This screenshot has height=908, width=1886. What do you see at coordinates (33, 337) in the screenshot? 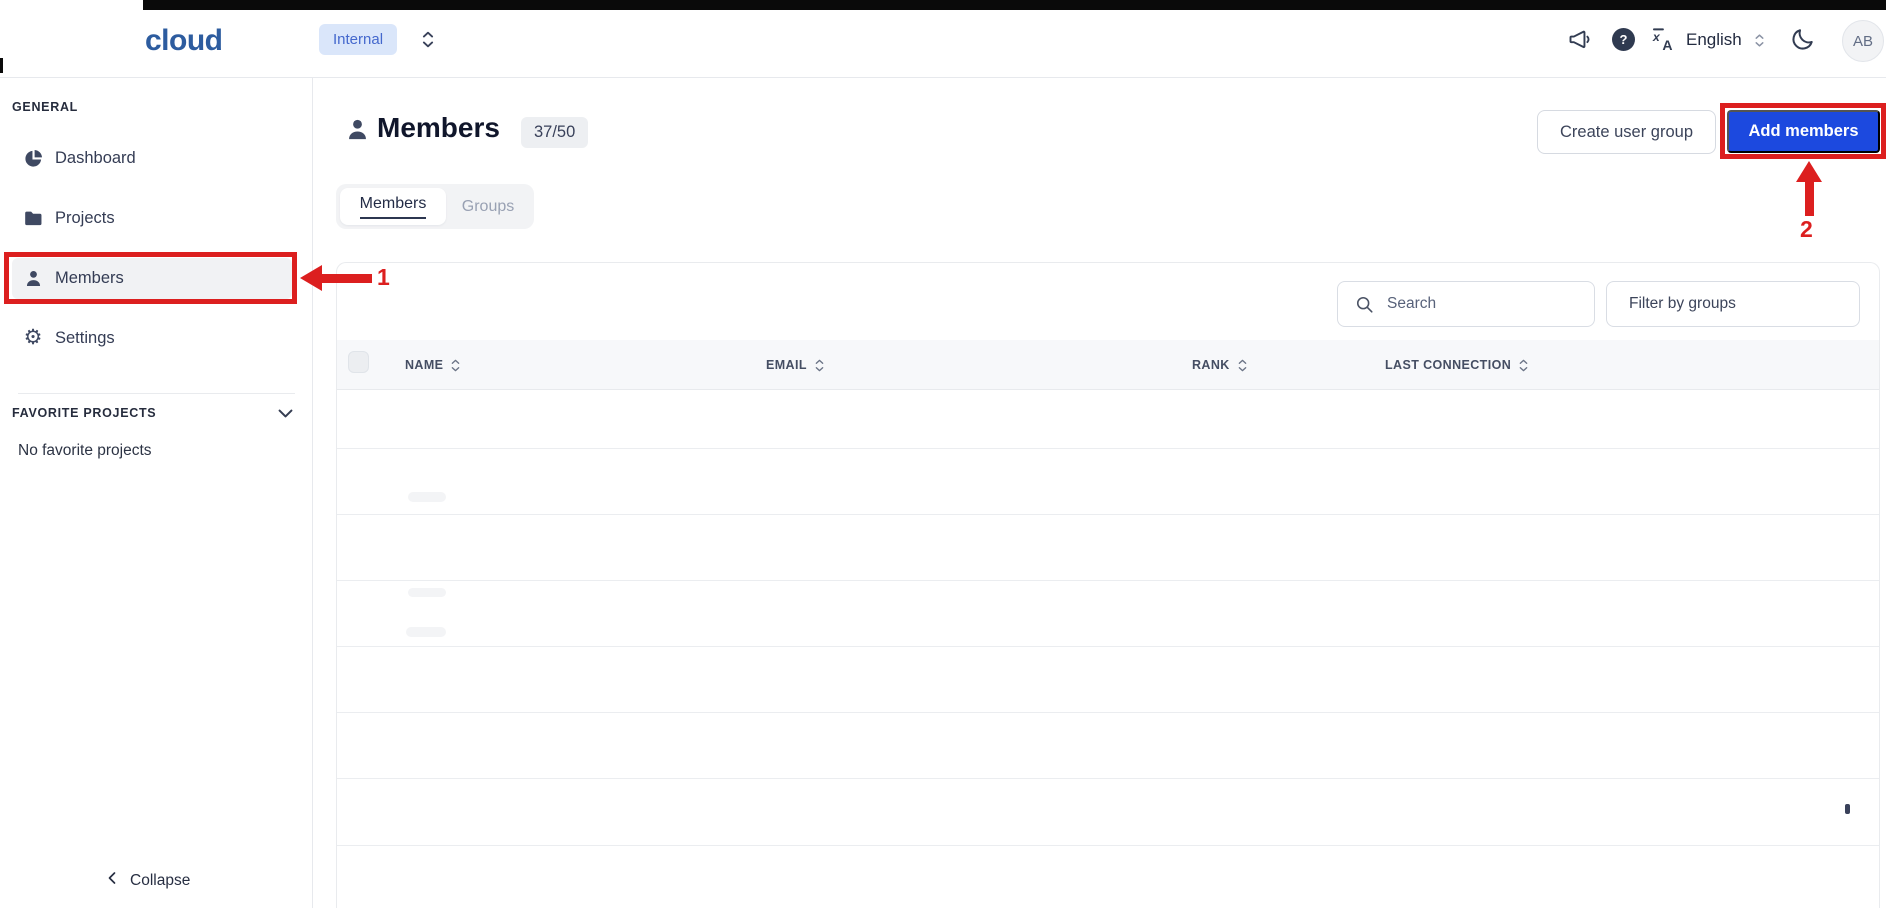
I see `gear-icon: ⚙` at bounding box center [33, 337].